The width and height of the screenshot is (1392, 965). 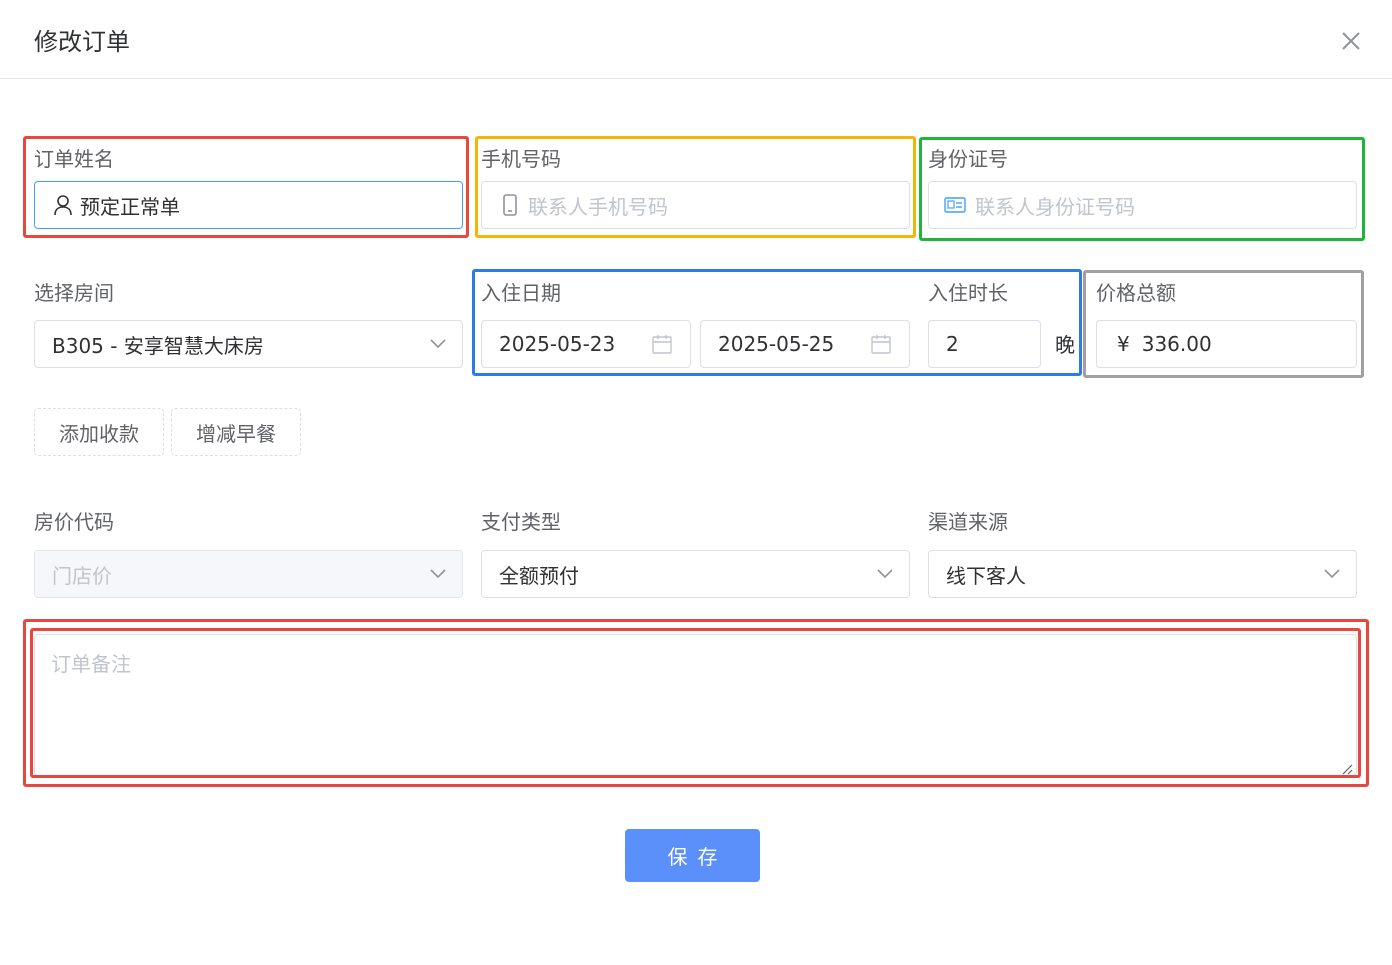 I want to click on adjust-breakfast-button: 增减早餐, so click(x=236, y=432).